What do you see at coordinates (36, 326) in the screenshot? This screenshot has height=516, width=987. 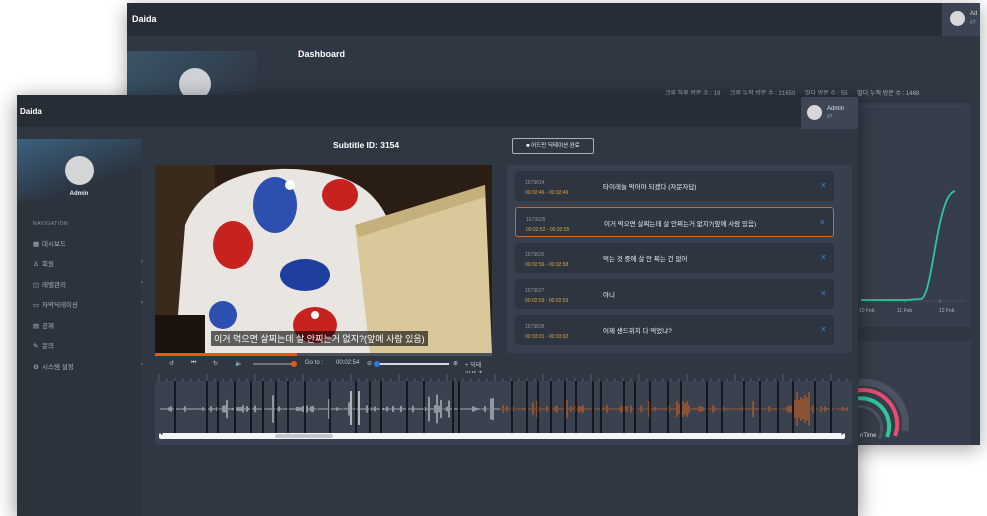 I see `notice-icon: ▤` at bounding box center [36, 326].